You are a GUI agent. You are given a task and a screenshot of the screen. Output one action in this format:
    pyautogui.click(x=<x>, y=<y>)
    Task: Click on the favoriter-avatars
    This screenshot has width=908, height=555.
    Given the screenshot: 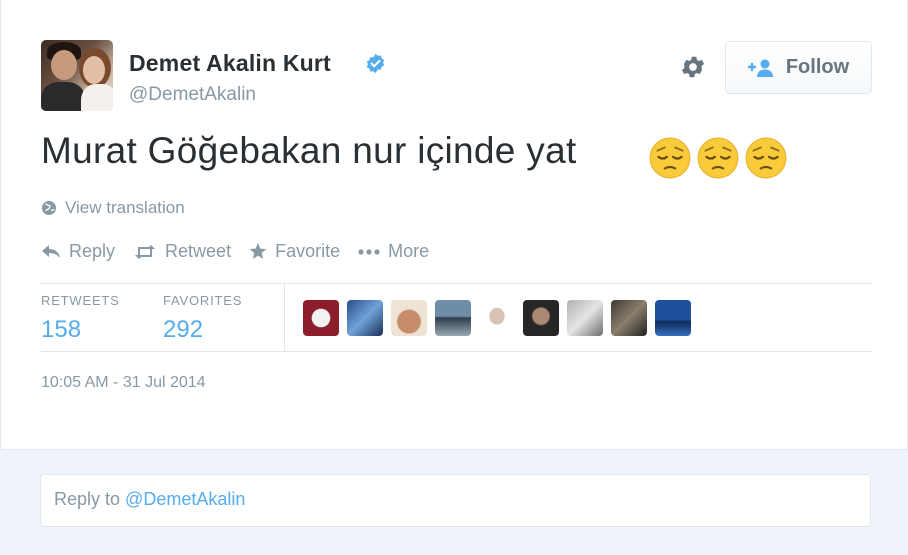 What is the action you would take?
    pyautogui.click(x=497, y=318)
    